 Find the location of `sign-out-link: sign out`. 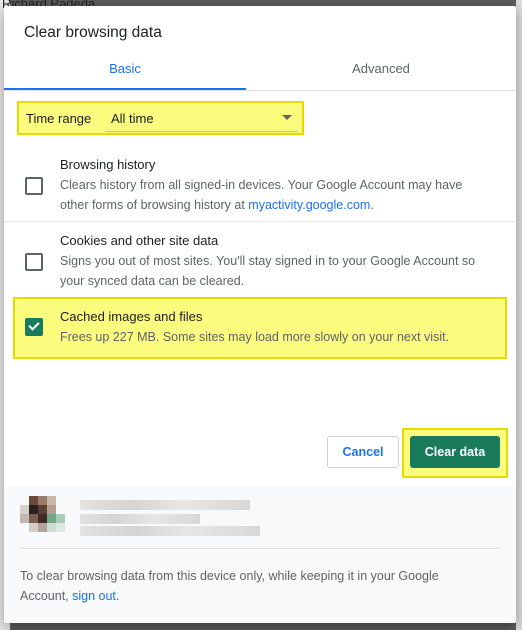

sign-out-link: sign out is located at coordinates (94, 596).